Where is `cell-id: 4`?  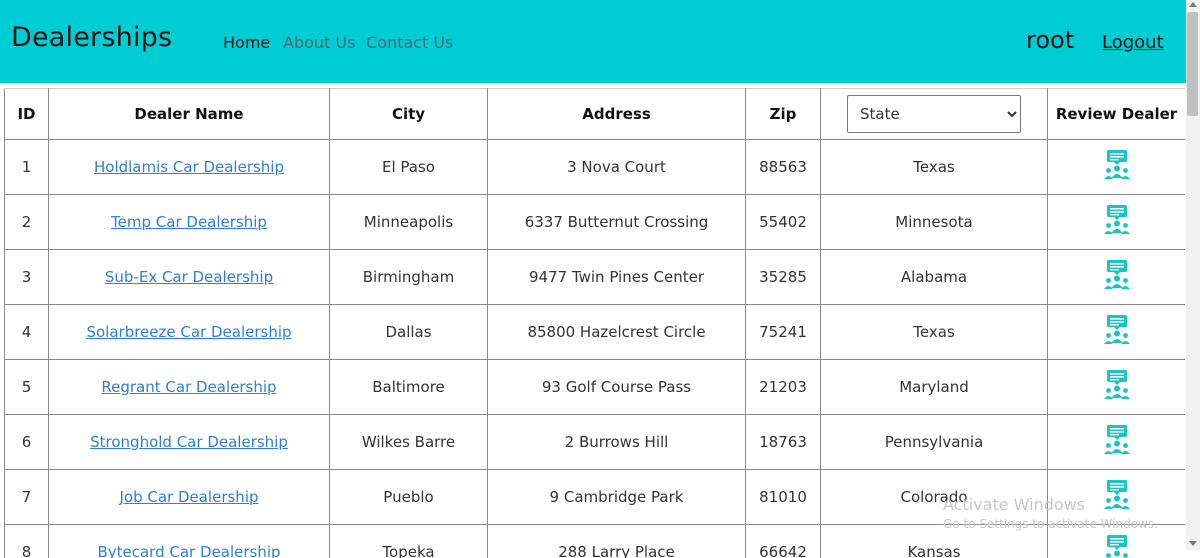 cell-id: 4 is located at coordinates (27, 332).